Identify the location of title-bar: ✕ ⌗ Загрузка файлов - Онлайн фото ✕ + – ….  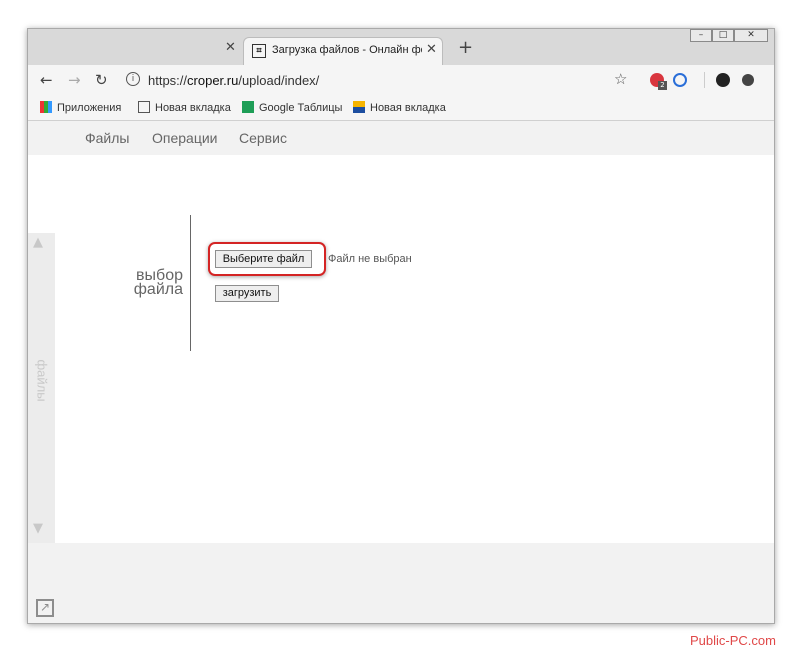
(401, 47).